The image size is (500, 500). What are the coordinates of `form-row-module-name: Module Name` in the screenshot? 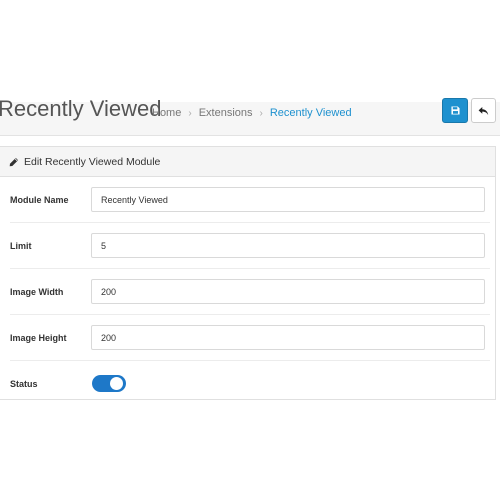 It's located at (245, 200).